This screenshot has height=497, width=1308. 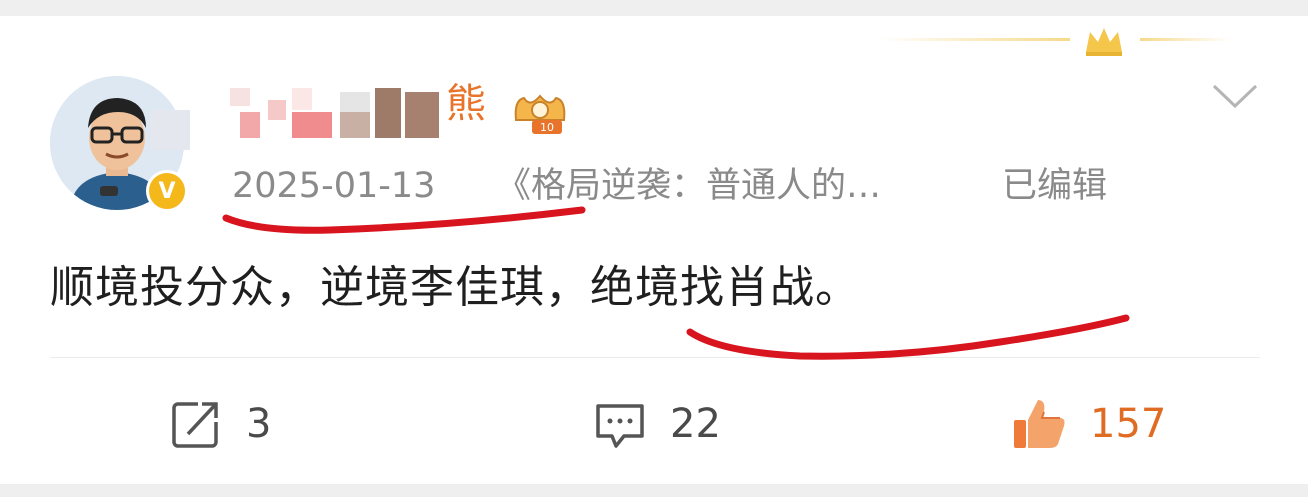 What do you see at coordinates (656, 424) in the screenshot?
I see `comment-button: 22` at bounding box center [656, 424].